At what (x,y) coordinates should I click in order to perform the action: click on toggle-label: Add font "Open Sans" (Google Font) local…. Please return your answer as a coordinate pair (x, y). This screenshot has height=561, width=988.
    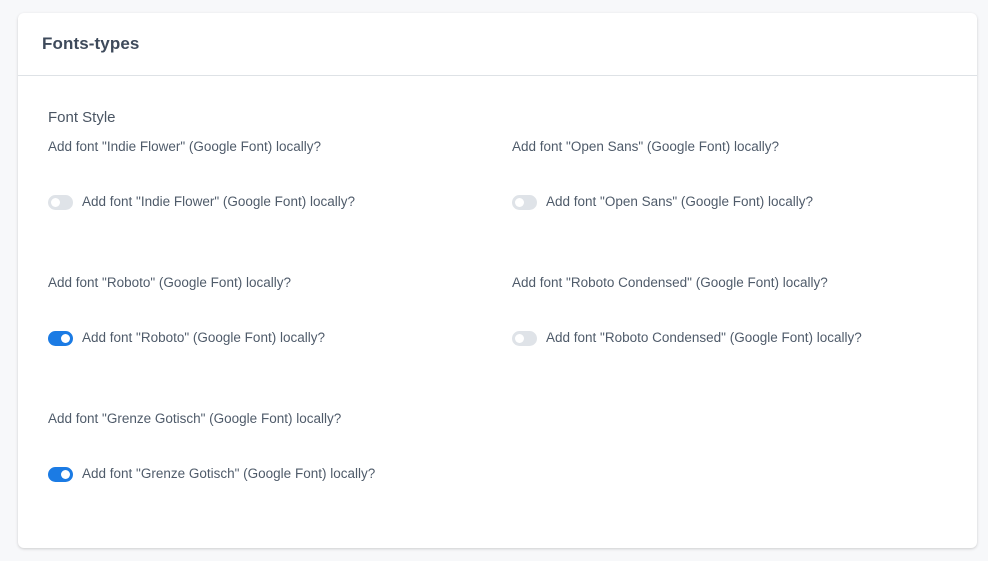
    Looking at the image, I should click on (679, 202).